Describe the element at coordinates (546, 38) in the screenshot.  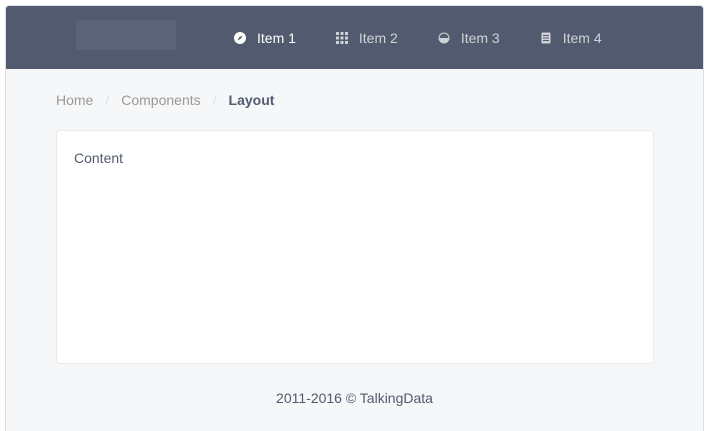
I see `document-icon` at that location.